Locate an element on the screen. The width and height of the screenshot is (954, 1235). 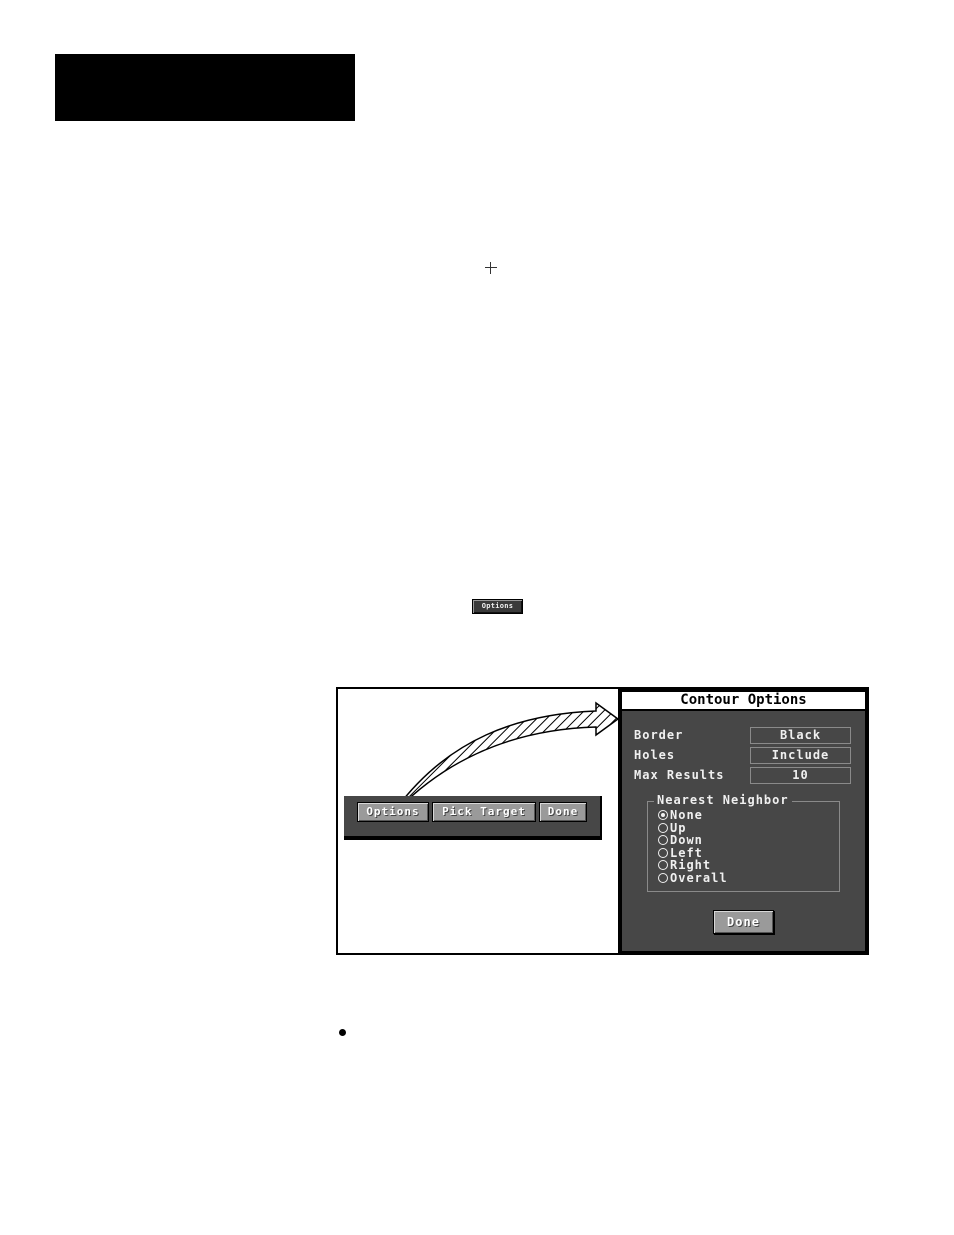
border-field: Black is located at coordinates (800, 735).